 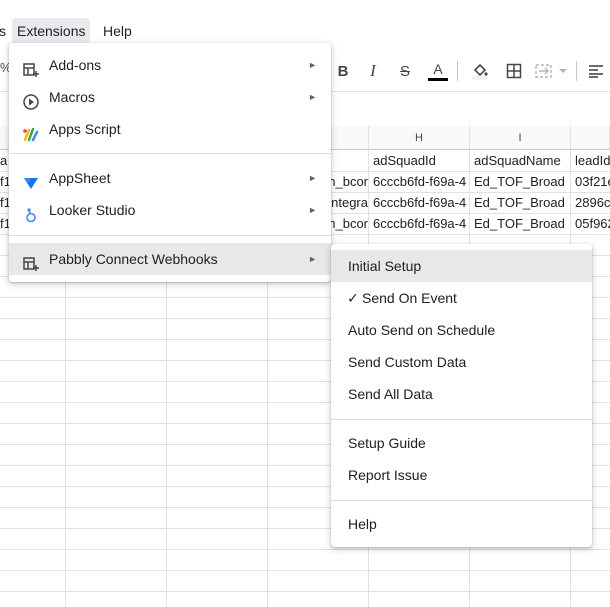 I want to click on borders-icon, so click(x=514, y=71).